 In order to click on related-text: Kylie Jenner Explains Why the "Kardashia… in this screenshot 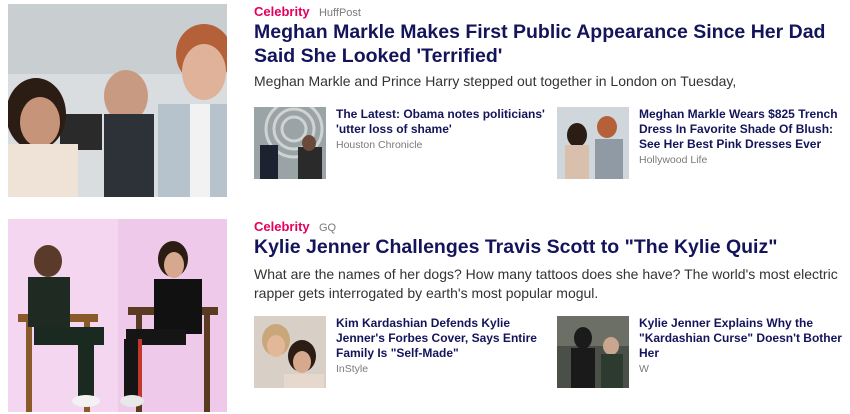, I will do `click(744, 345)`.